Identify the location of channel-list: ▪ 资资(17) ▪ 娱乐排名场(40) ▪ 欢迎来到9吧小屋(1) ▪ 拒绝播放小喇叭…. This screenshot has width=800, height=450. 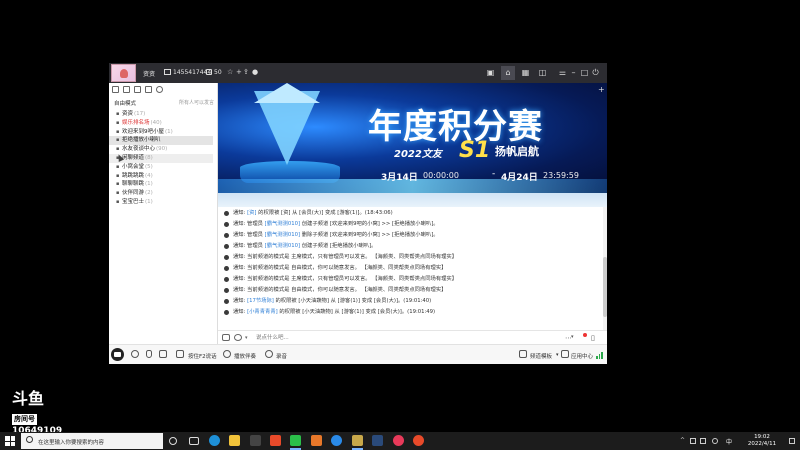
(161, 158).